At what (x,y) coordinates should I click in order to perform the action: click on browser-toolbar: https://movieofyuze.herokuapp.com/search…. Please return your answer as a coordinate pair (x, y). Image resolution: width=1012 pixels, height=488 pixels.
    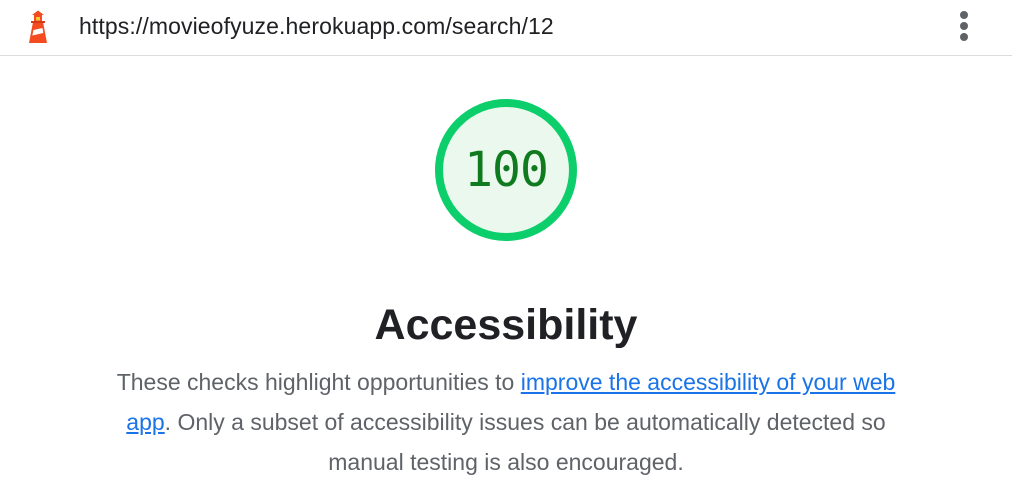
    Looking at the image, I should click on (506, 28).